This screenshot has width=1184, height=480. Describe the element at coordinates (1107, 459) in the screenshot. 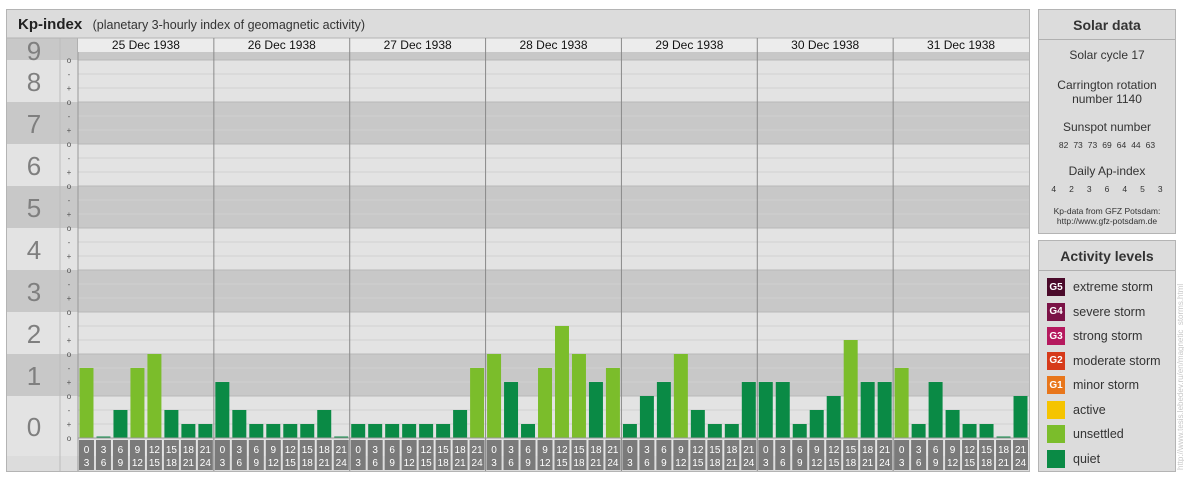

I see `level-quiet: quiet` at that location.